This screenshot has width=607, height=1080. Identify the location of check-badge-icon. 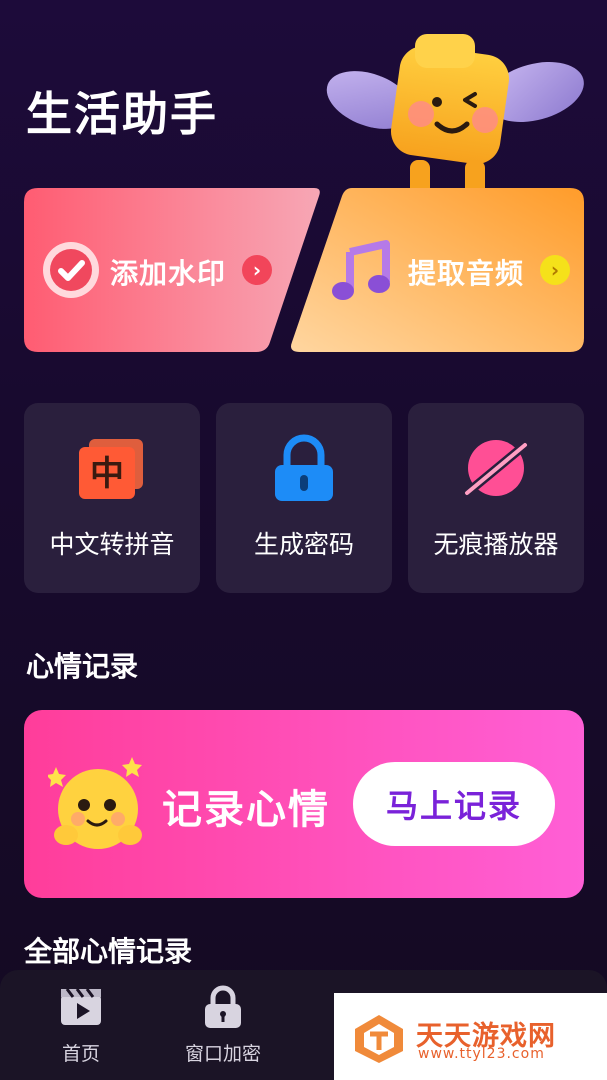
(71, 270).